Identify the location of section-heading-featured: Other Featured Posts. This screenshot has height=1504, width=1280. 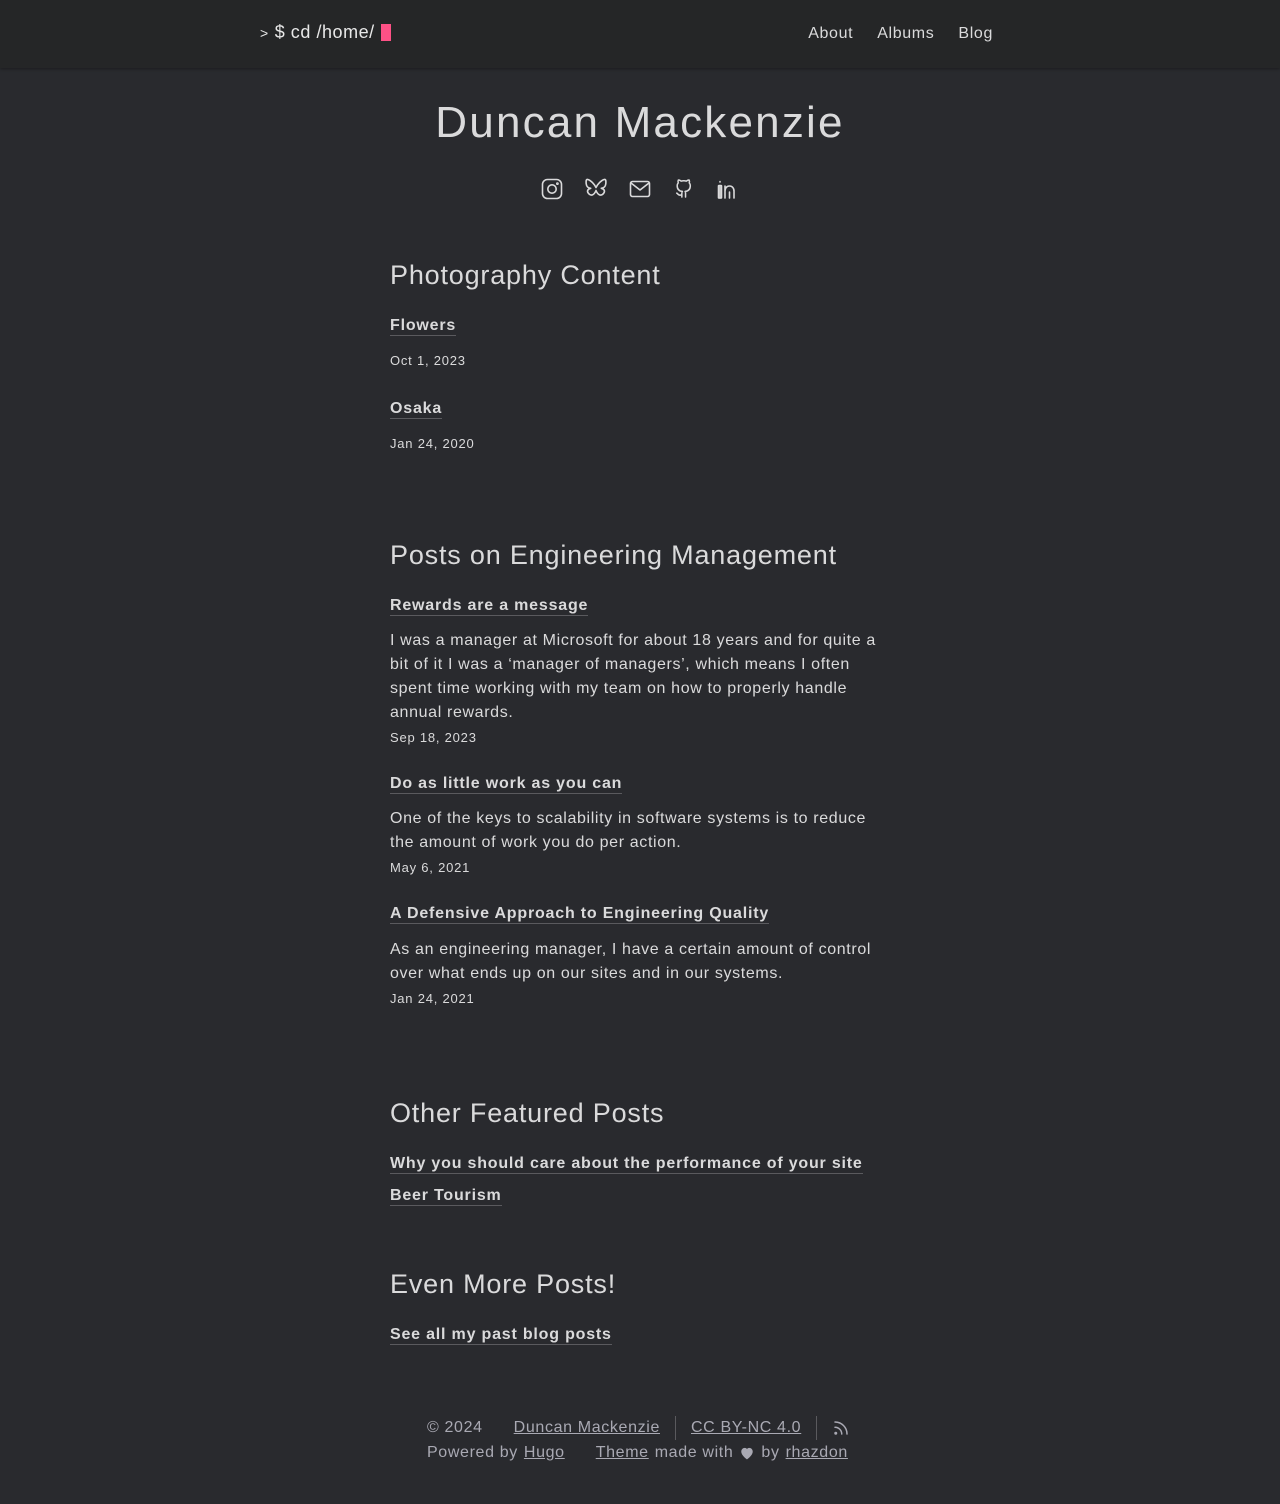
(527, 1113).